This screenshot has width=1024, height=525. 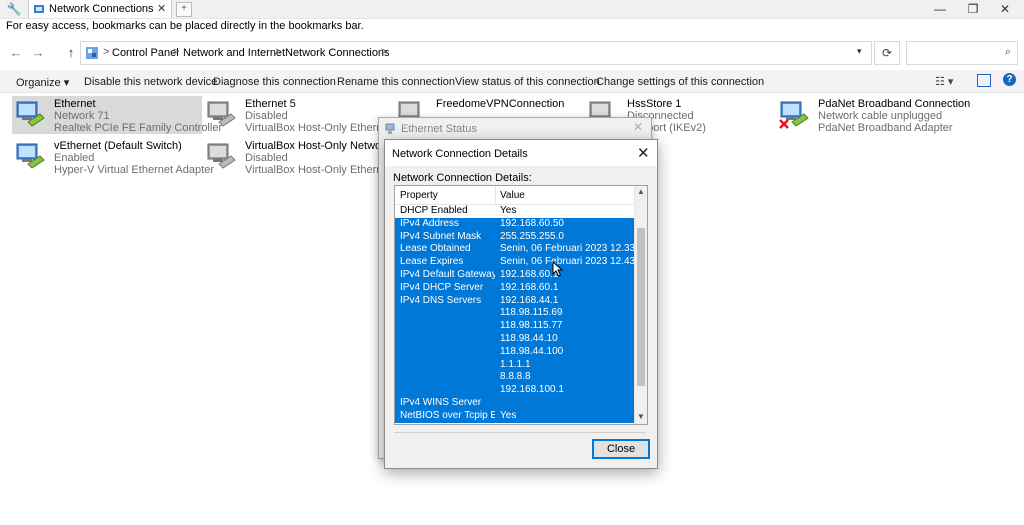 I want to click on connection-status: Network 71, so click(x=82, y=116).